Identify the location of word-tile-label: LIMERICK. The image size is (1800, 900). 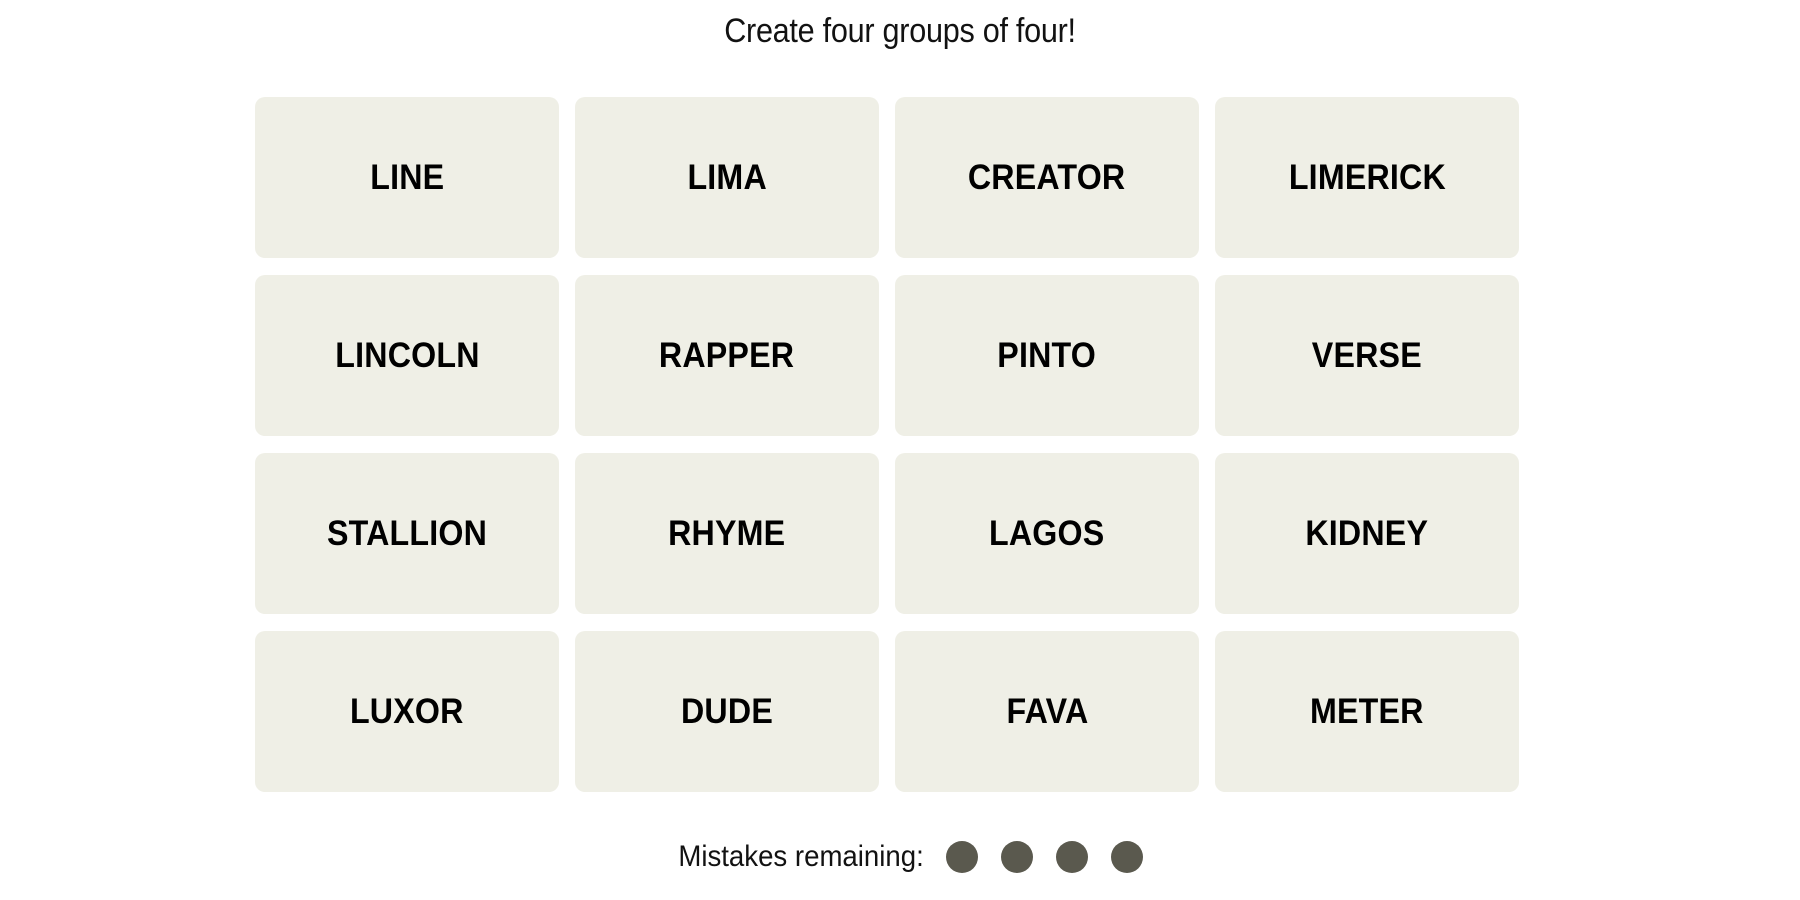
(1367, 177).